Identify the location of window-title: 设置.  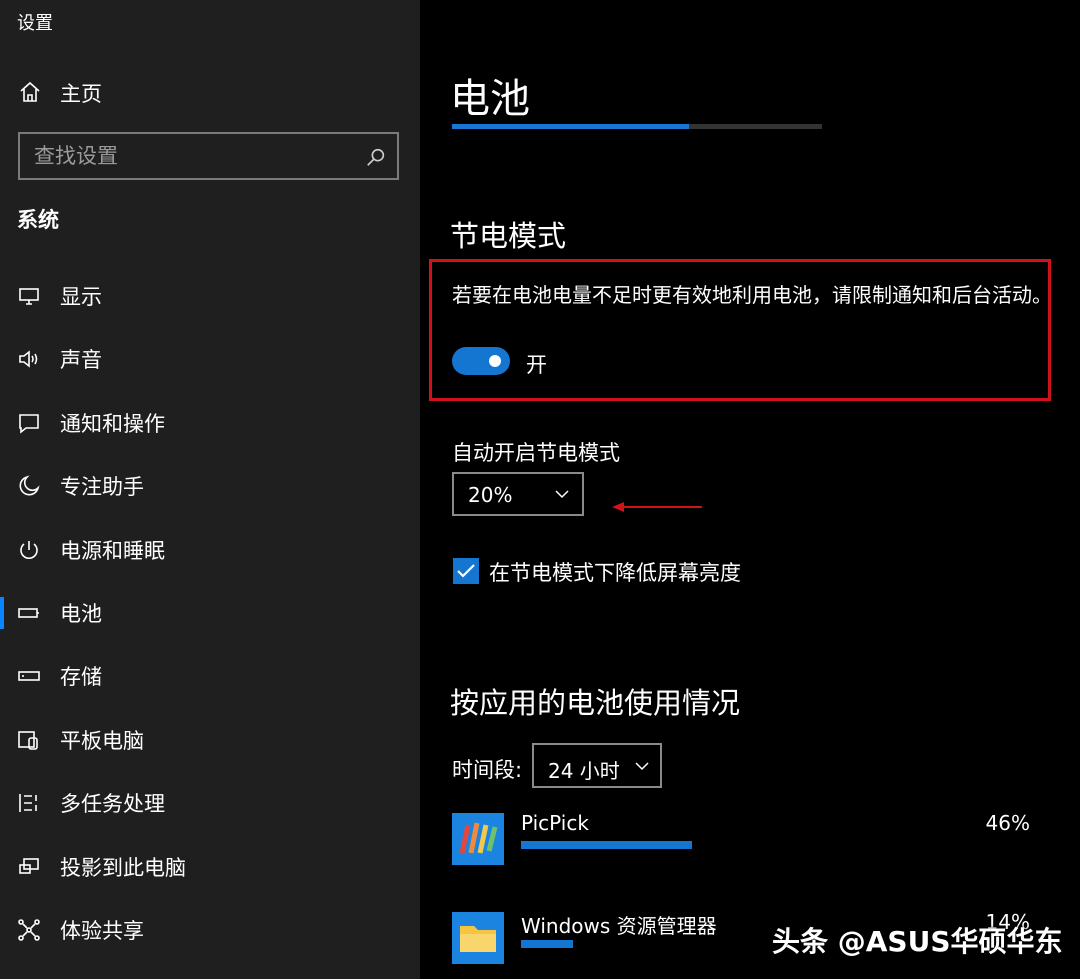
(35, 23).